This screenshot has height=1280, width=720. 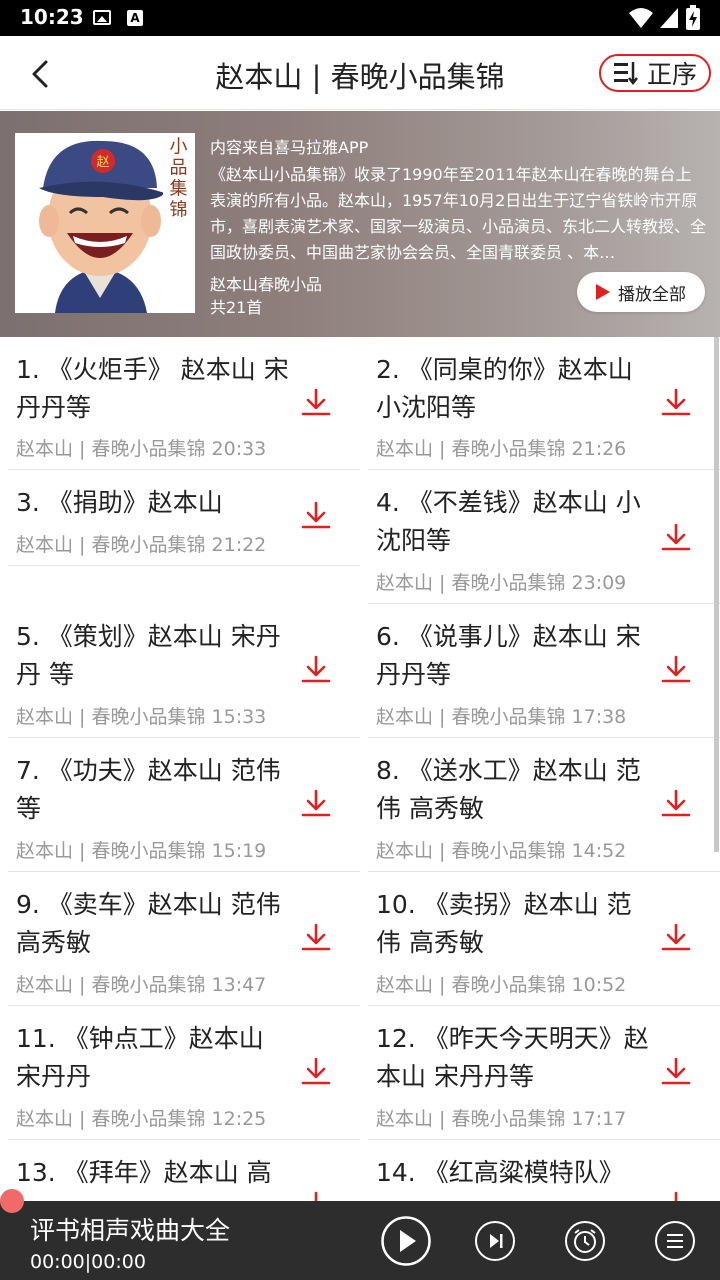 I want to click on play-all-button: 播放全部, so click(x=641, y=292).